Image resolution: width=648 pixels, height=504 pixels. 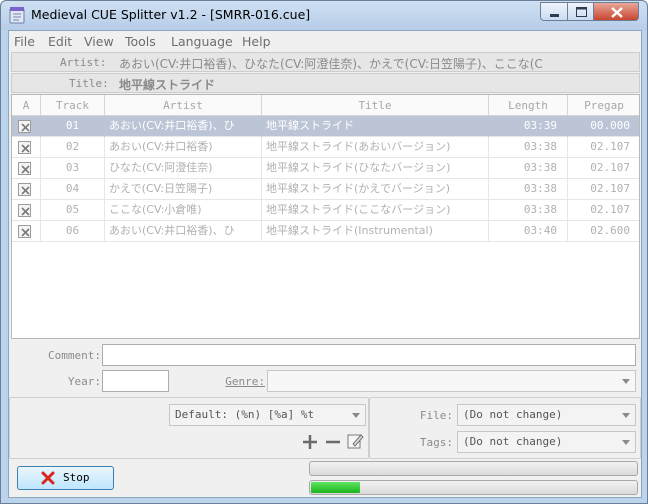 I want to click on stop-button: Stop, so click(x=65, y=478).